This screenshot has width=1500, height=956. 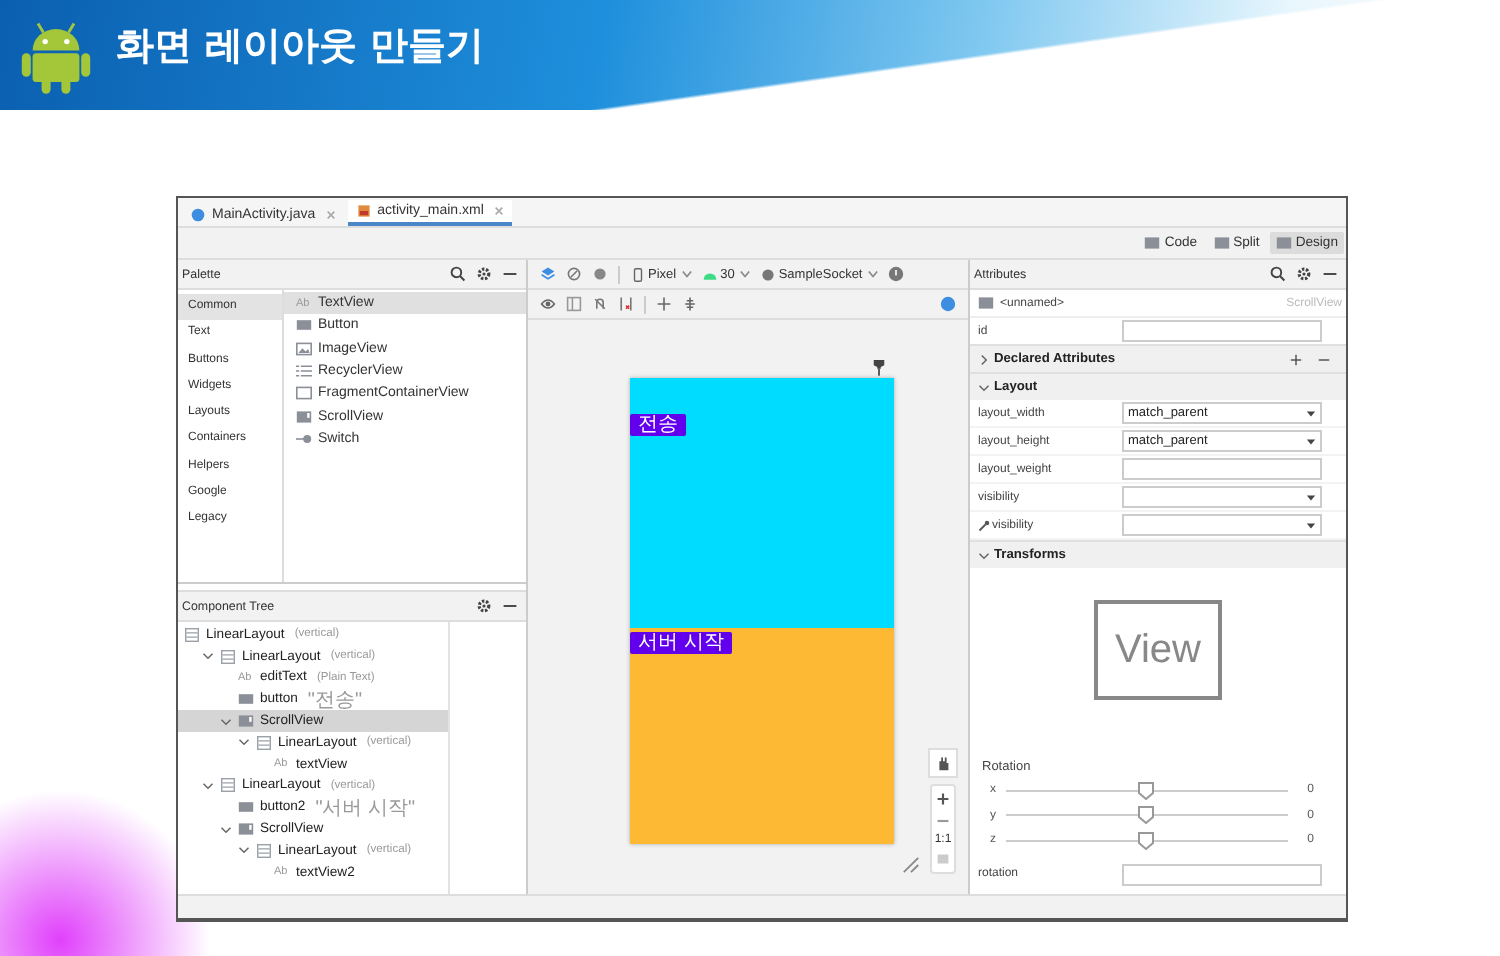 What do you see at coordinates (548, 304) in the screenshot?
I see `eye-icon` at bounding box center [548, 304].